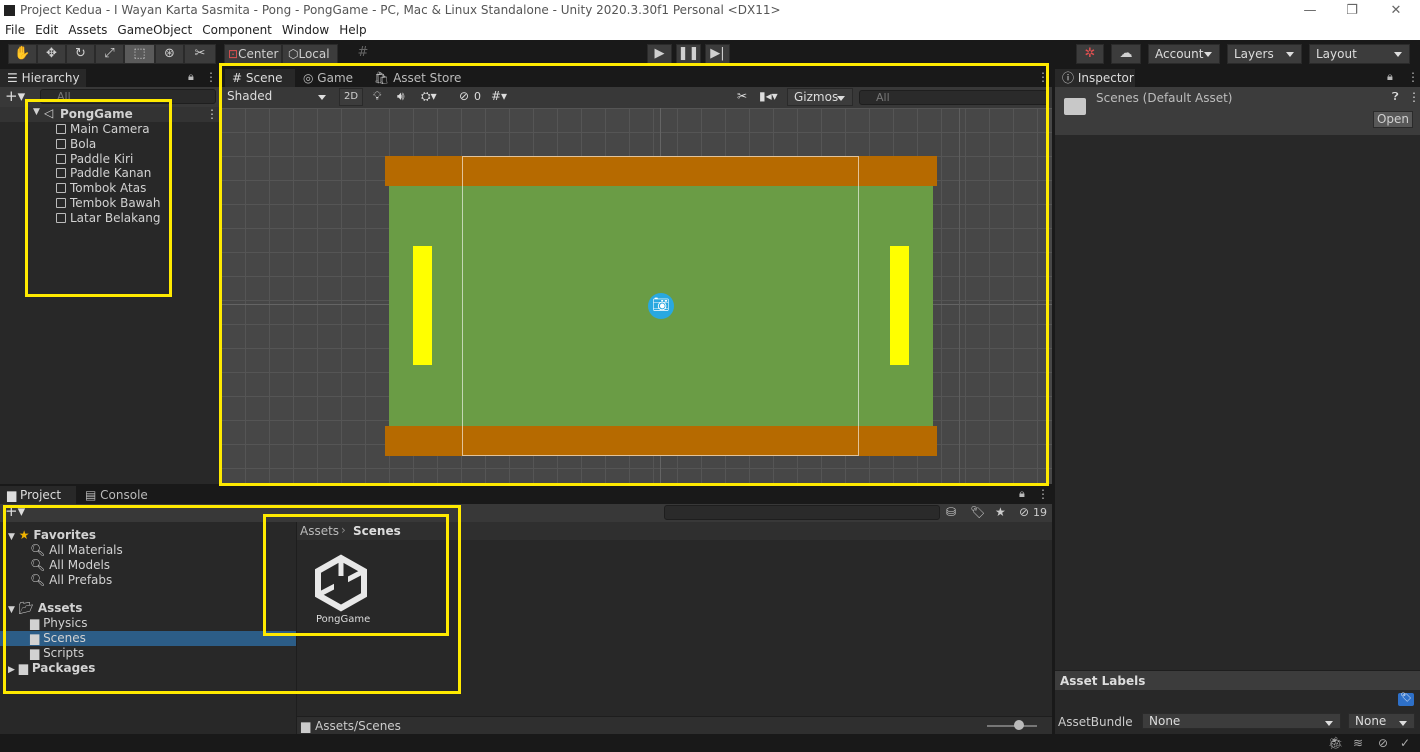 The height and width of the screenshot is (752, 1420). I want to click on no-cache-icon: ⊘, so click(1383, 743).